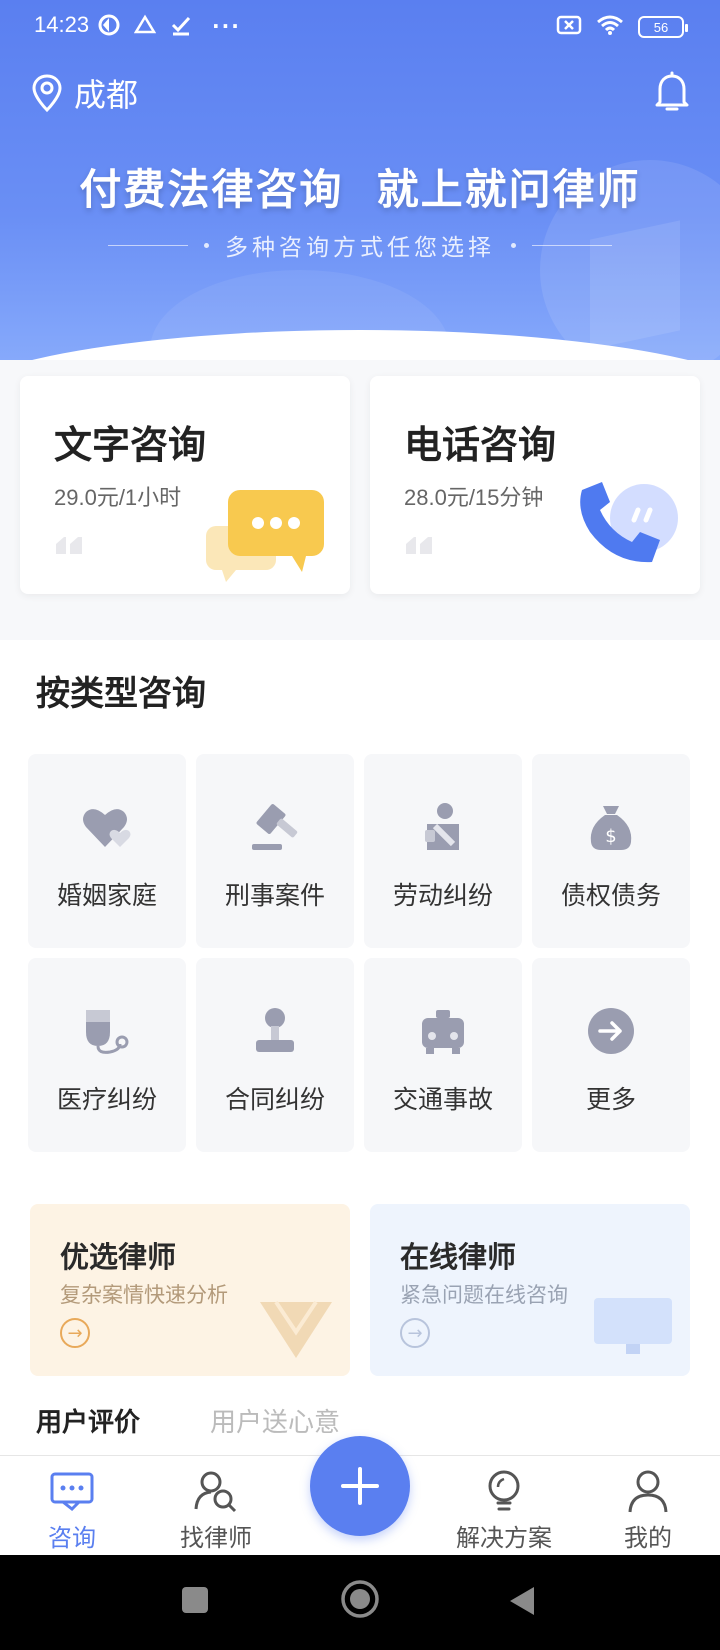 Image resolution: width=720 pixels, height=1650 pixels. Describe the element at coordinates (130, 445) in the screenshot. I see `card-title: 文字咨询` at that location.